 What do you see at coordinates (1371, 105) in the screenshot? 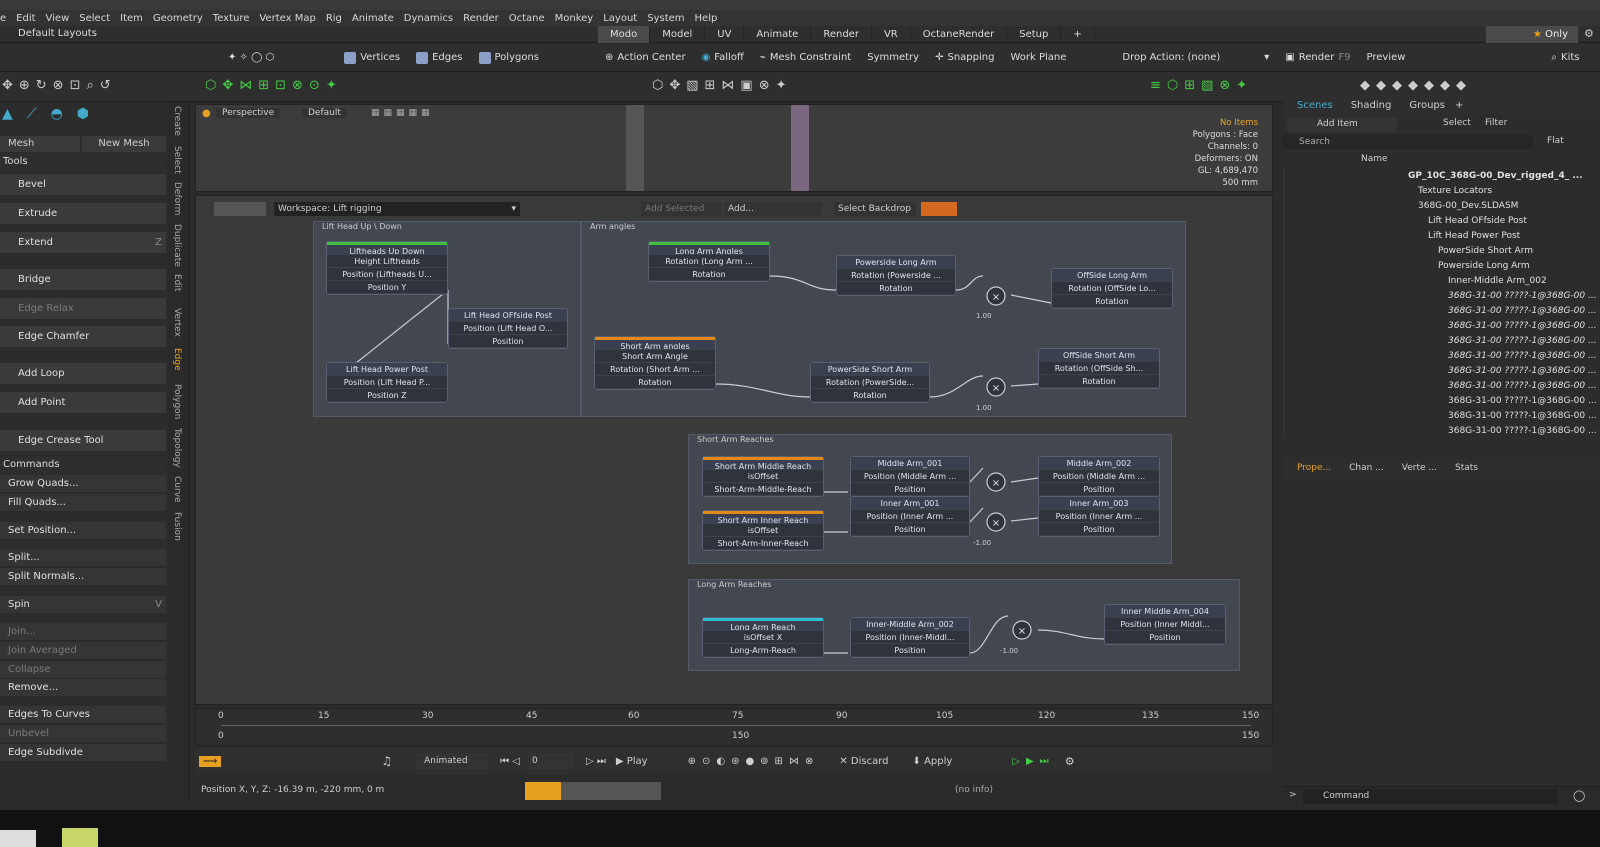
I see `tab-shading: Shading` at bounding box center [1371, 105].